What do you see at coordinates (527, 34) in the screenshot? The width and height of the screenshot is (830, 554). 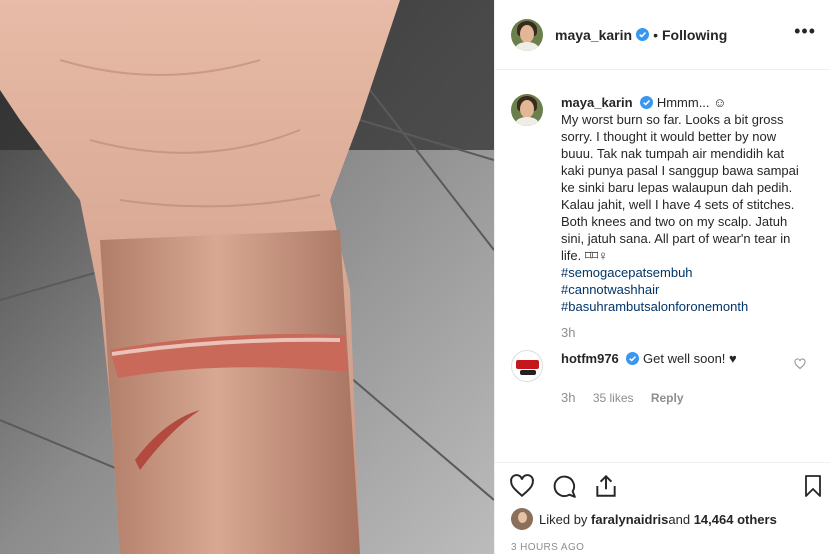 I see `author-avatar` at bounding box center [527, 34].